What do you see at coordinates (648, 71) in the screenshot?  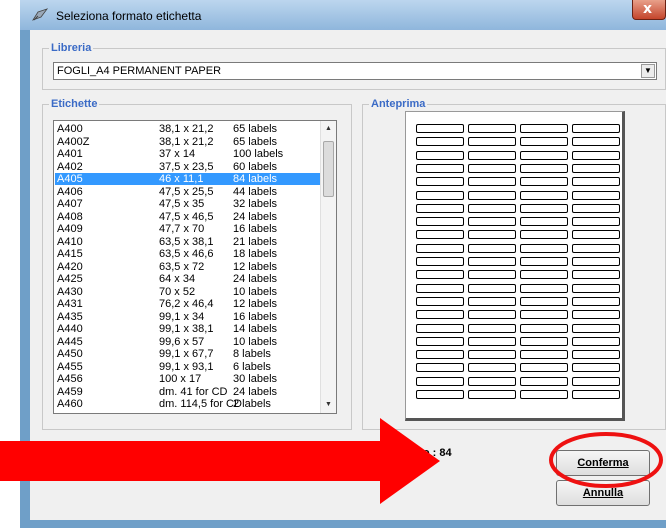 I see `chevron-down-icon: ▼` at bounding box center [648, 71].